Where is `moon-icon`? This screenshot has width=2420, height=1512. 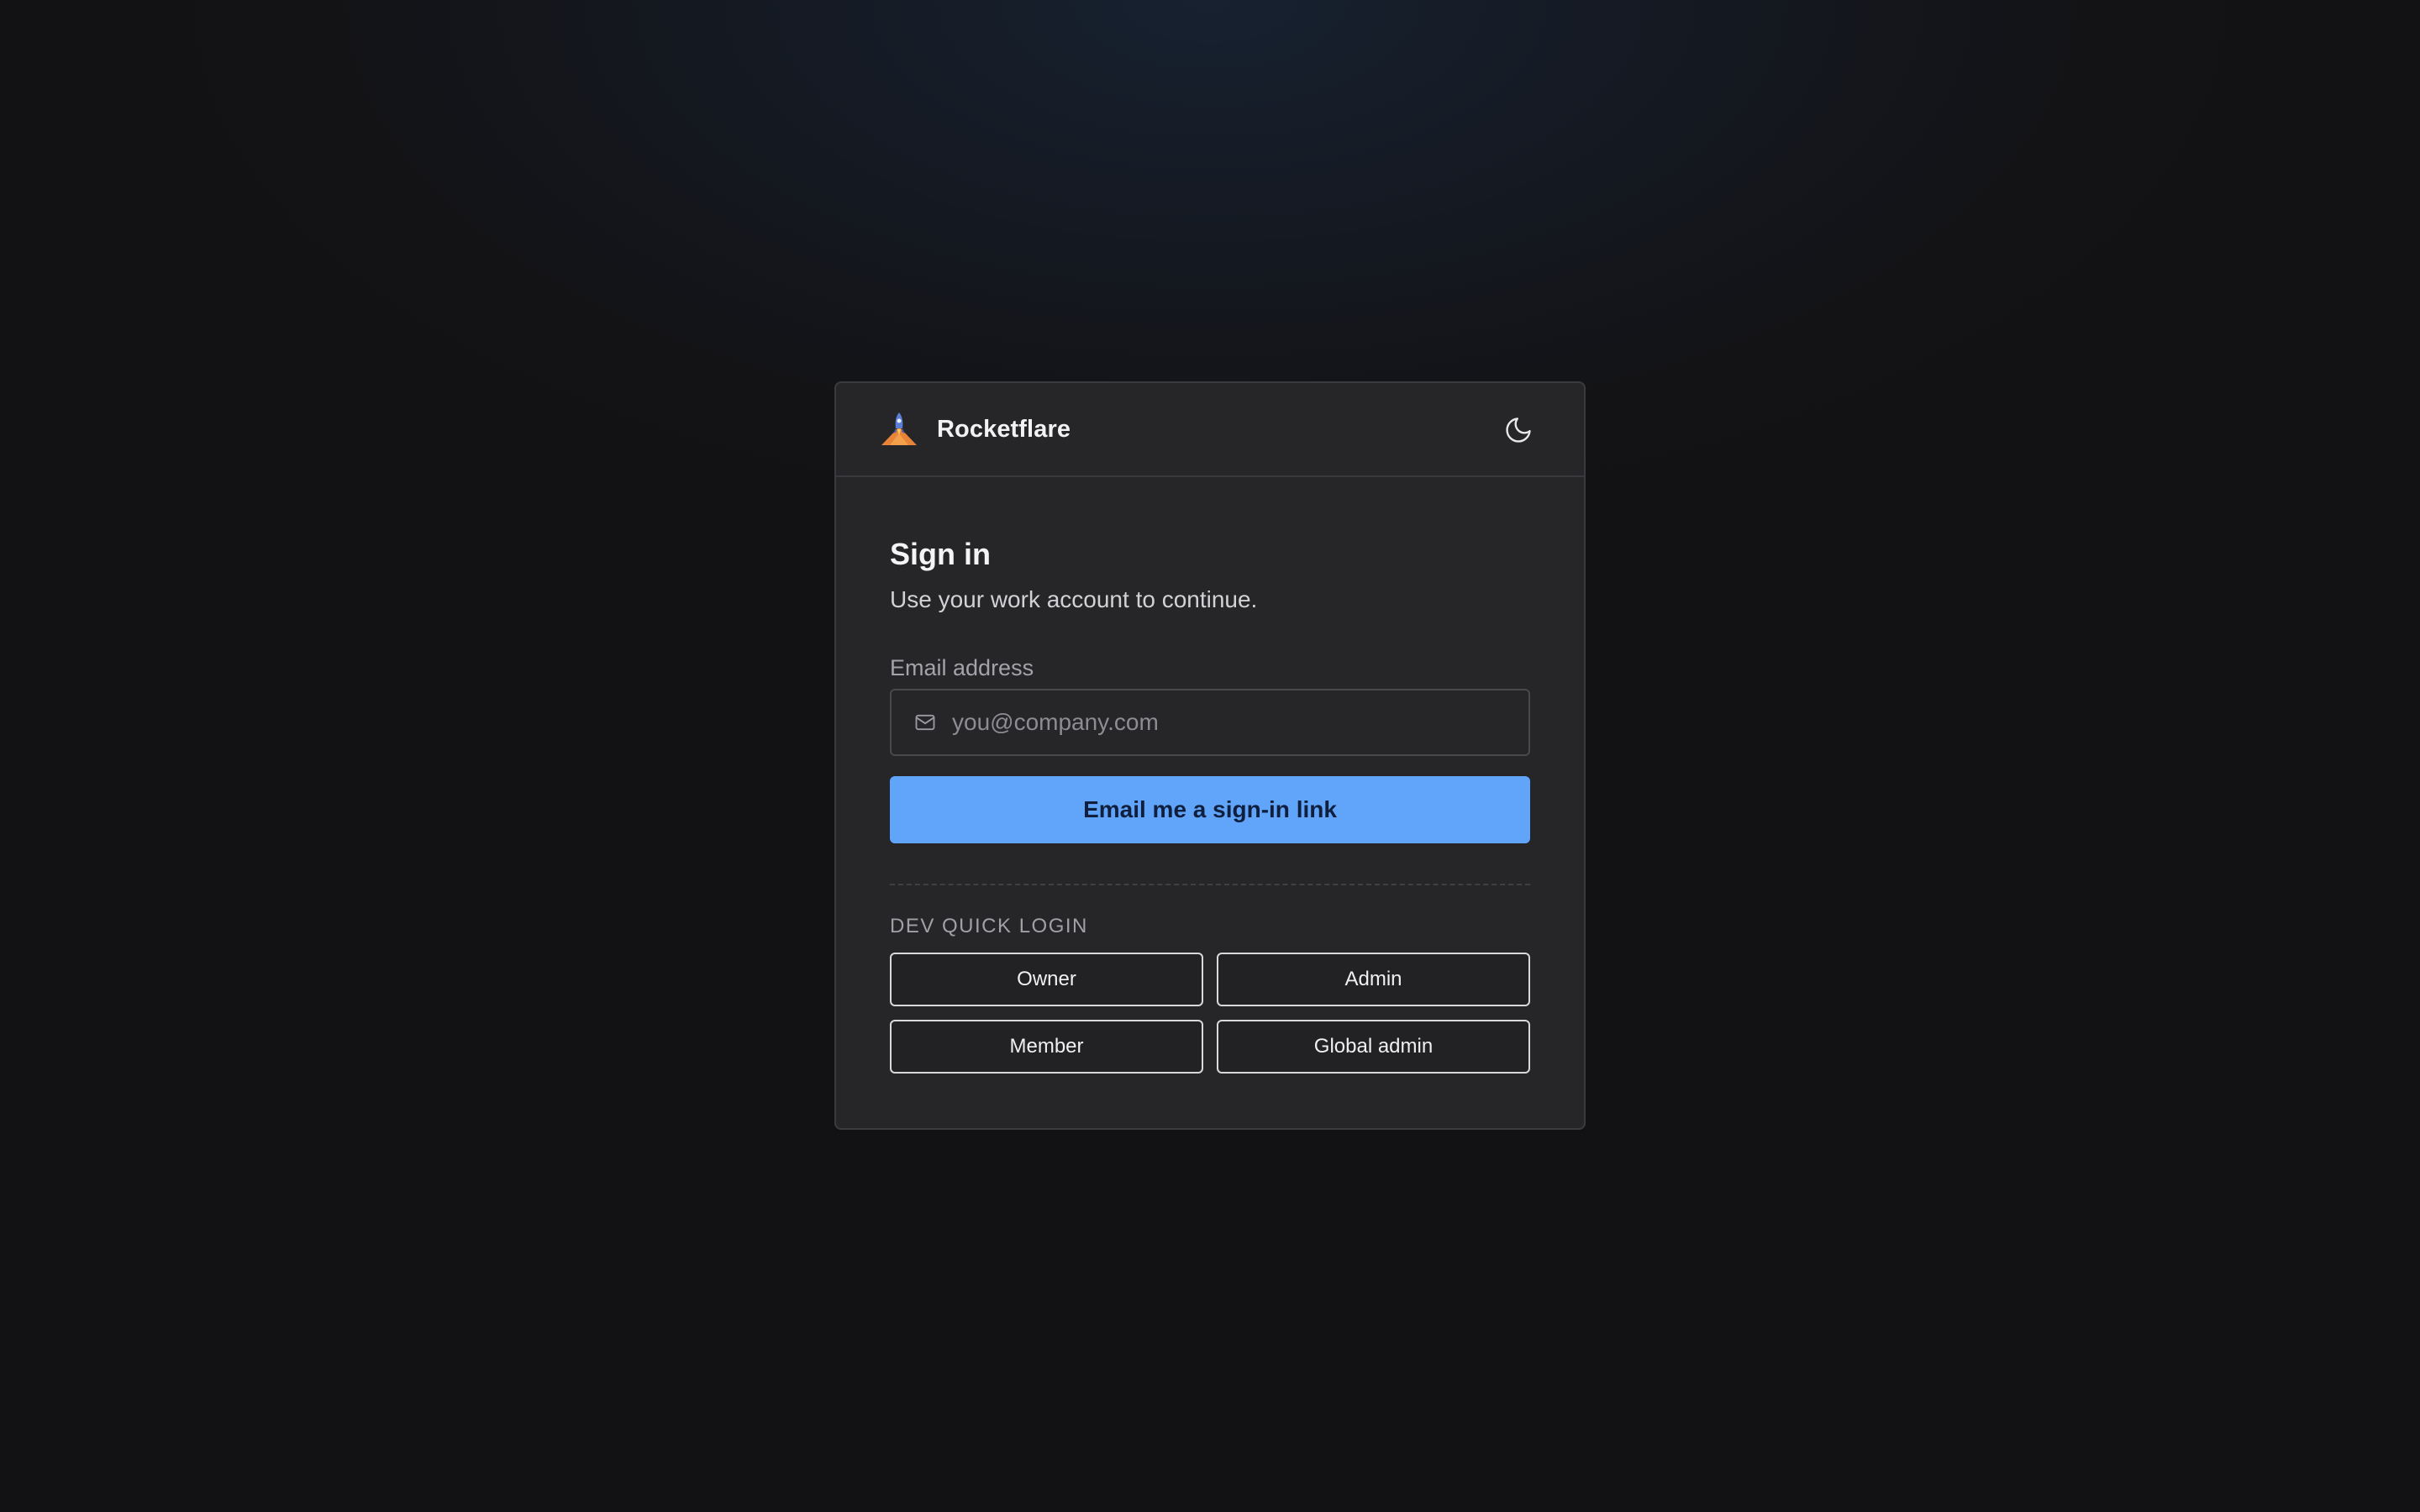 moon-icon is located at coordinates (1518, 430).